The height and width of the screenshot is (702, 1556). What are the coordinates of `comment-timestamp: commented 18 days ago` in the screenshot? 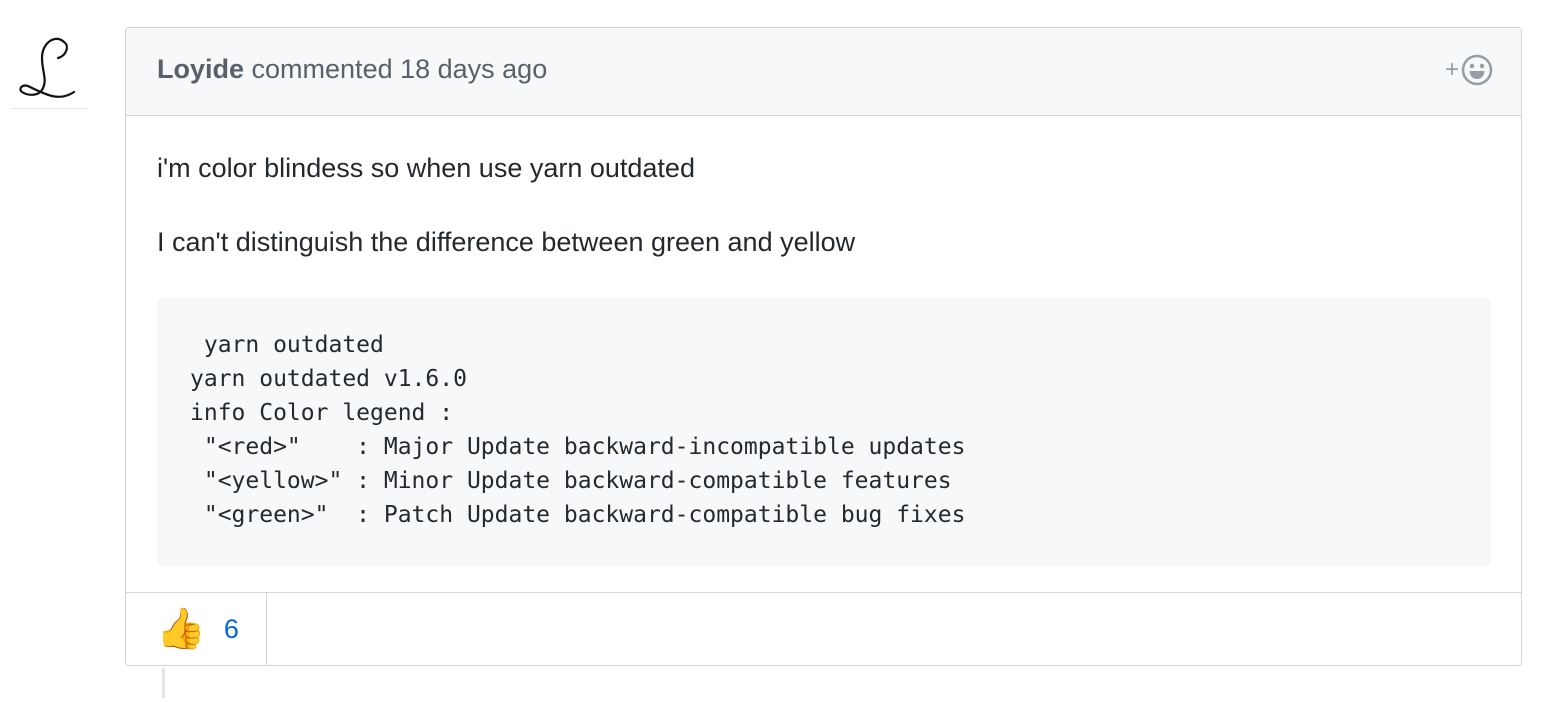 It's located at (400, 69).